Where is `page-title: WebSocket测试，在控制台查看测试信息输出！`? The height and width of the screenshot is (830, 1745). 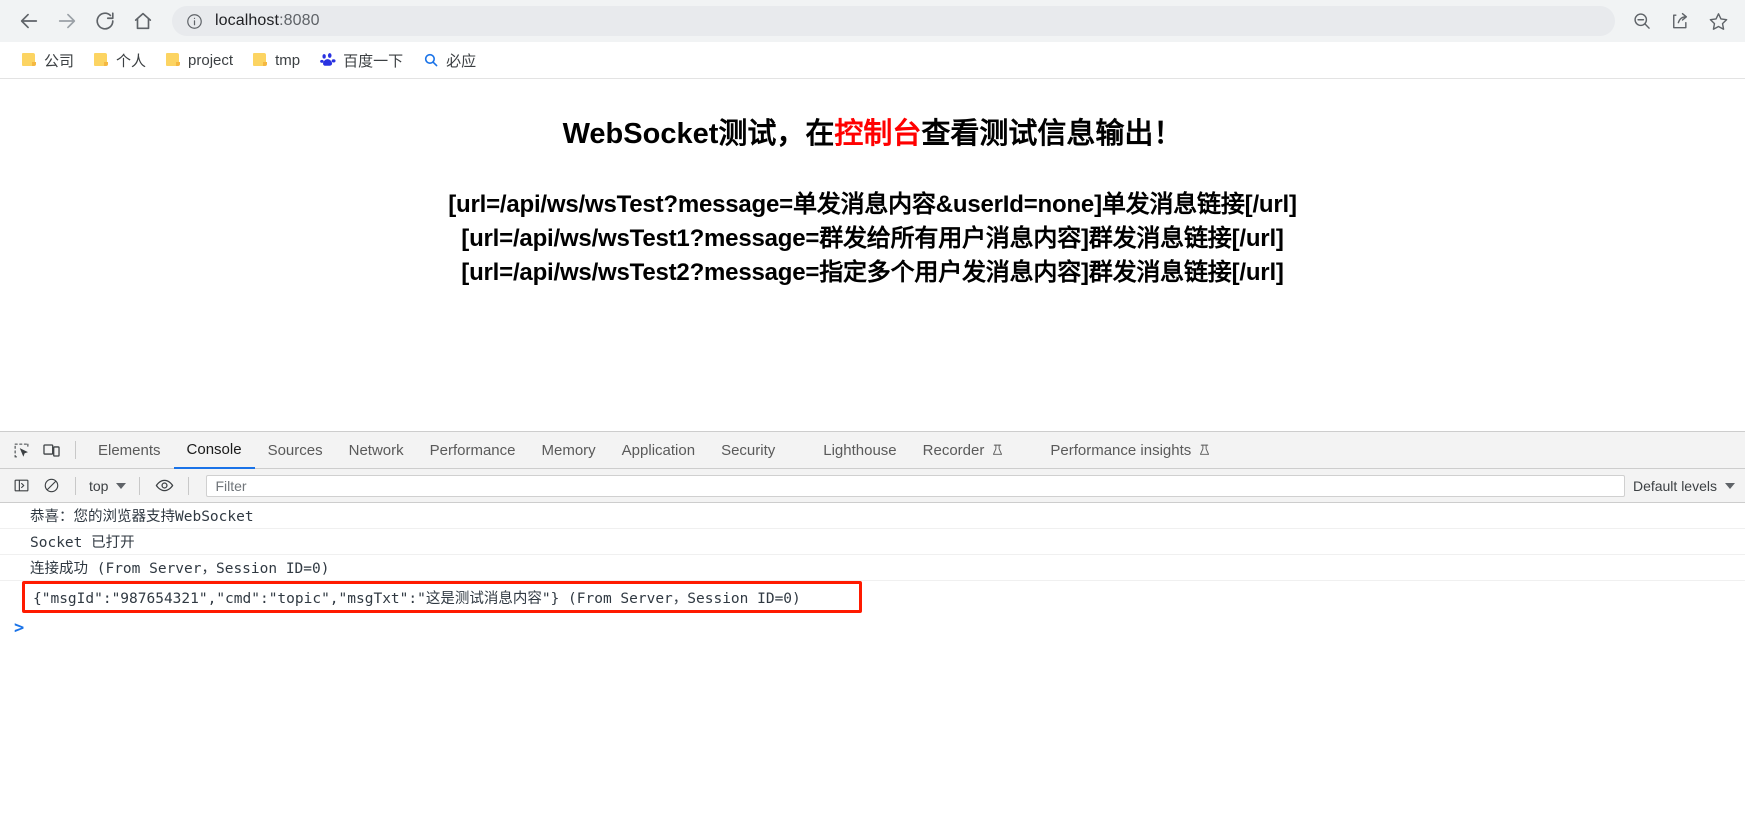 page-title: WebSocket测试，在控制台查看测试信息输出！ is located at coordinates (872, 115).